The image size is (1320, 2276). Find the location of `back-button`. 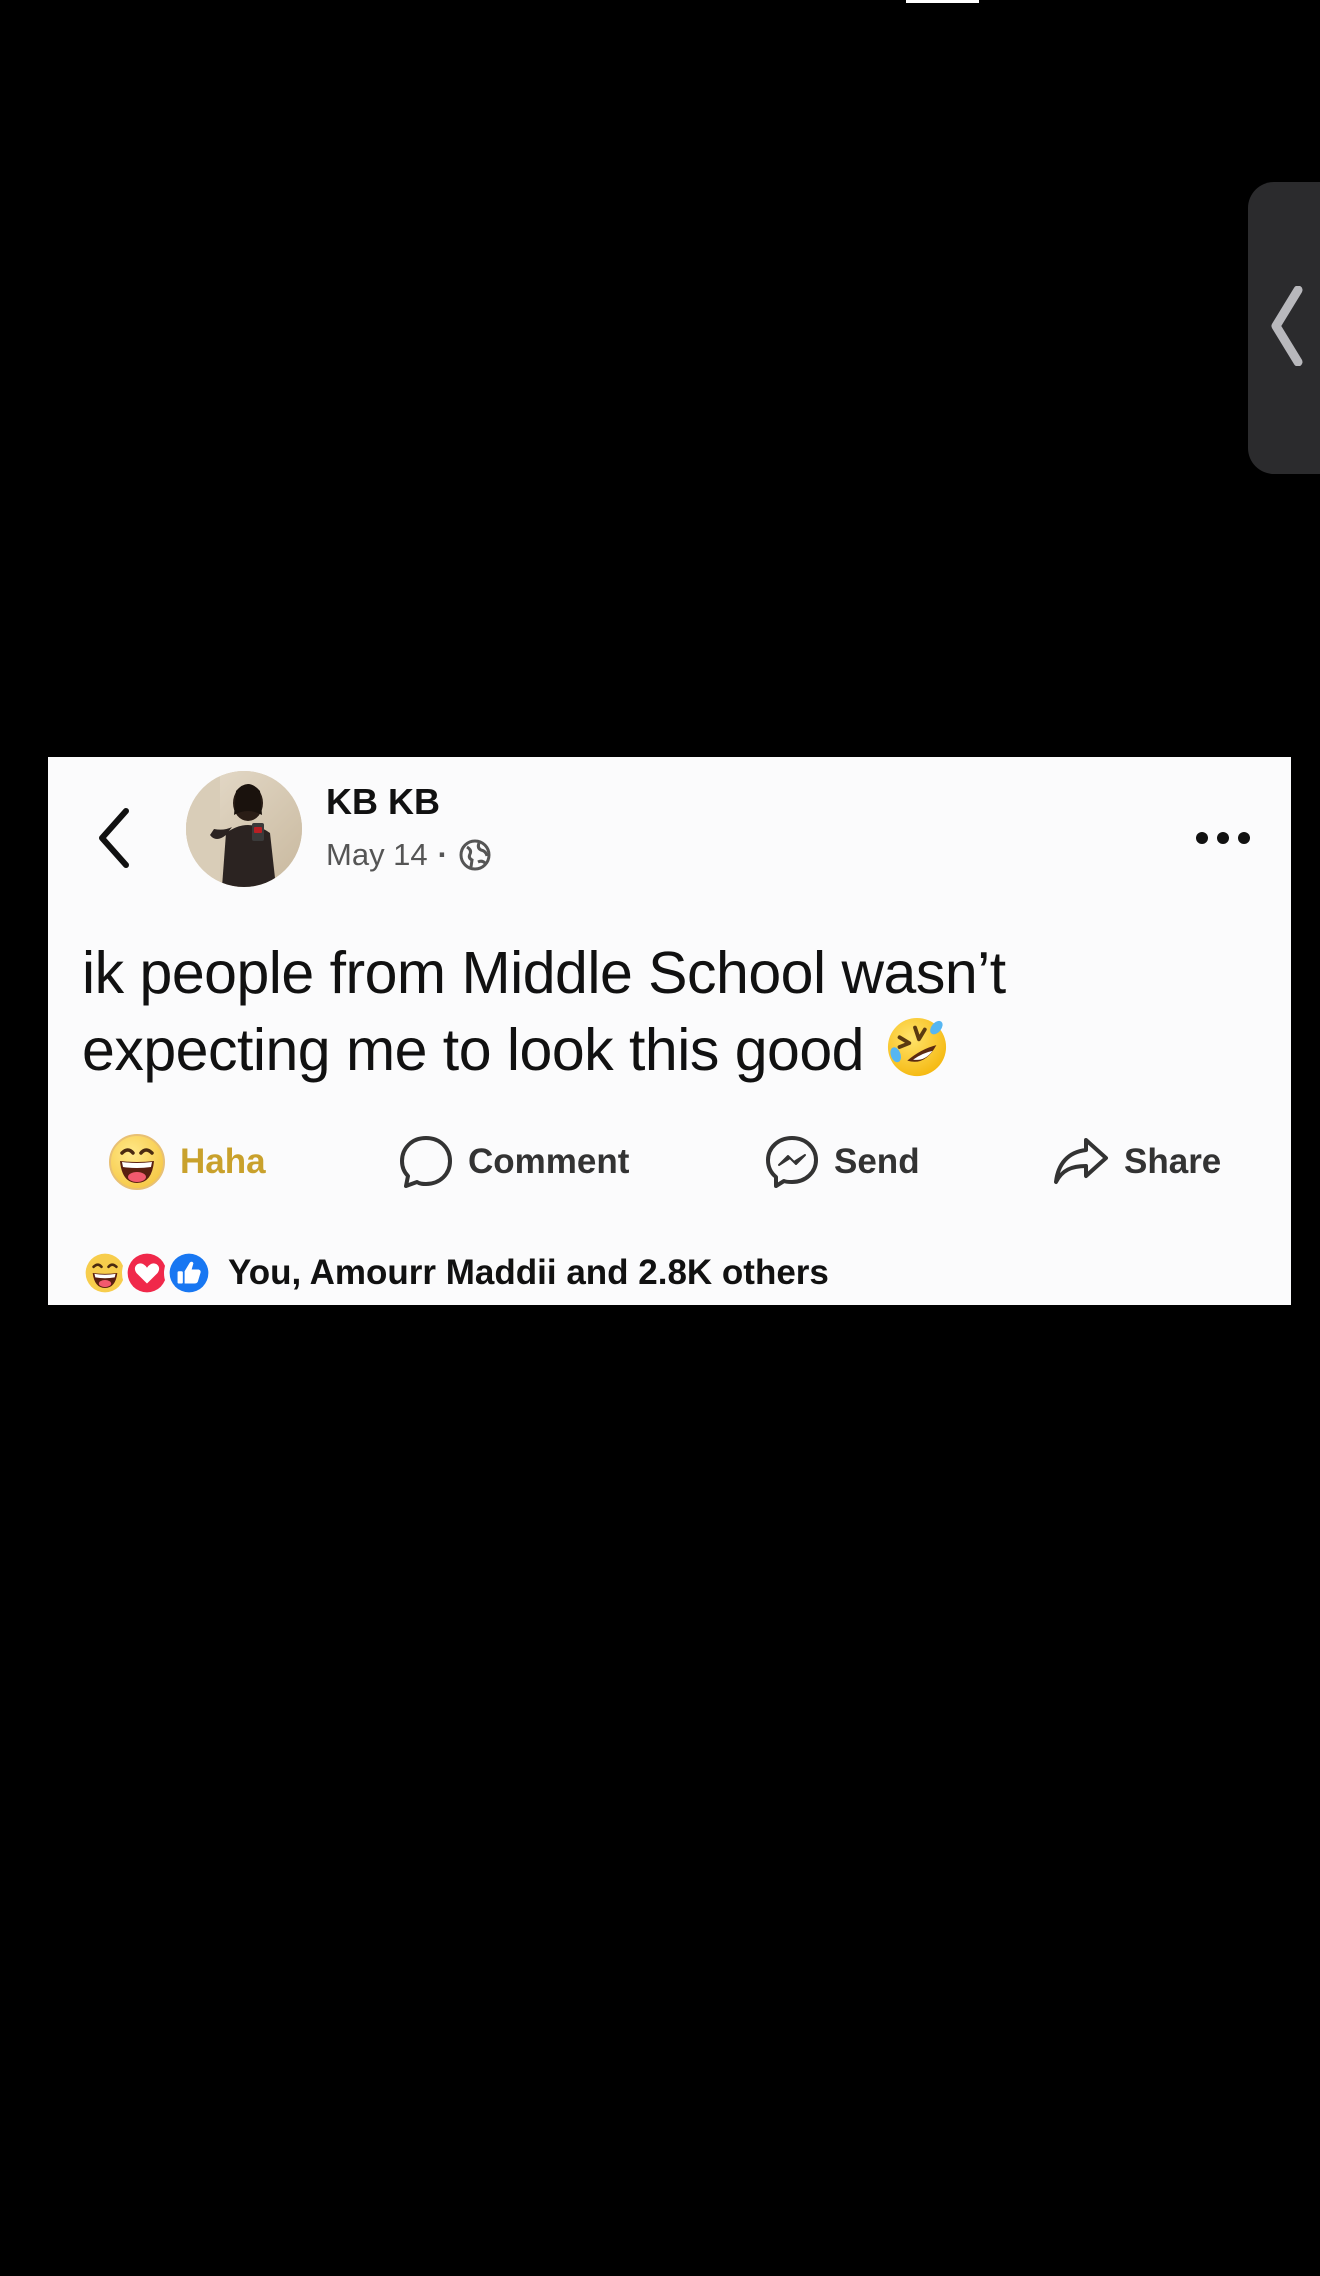

back-button is located at coordinates (114, 838).